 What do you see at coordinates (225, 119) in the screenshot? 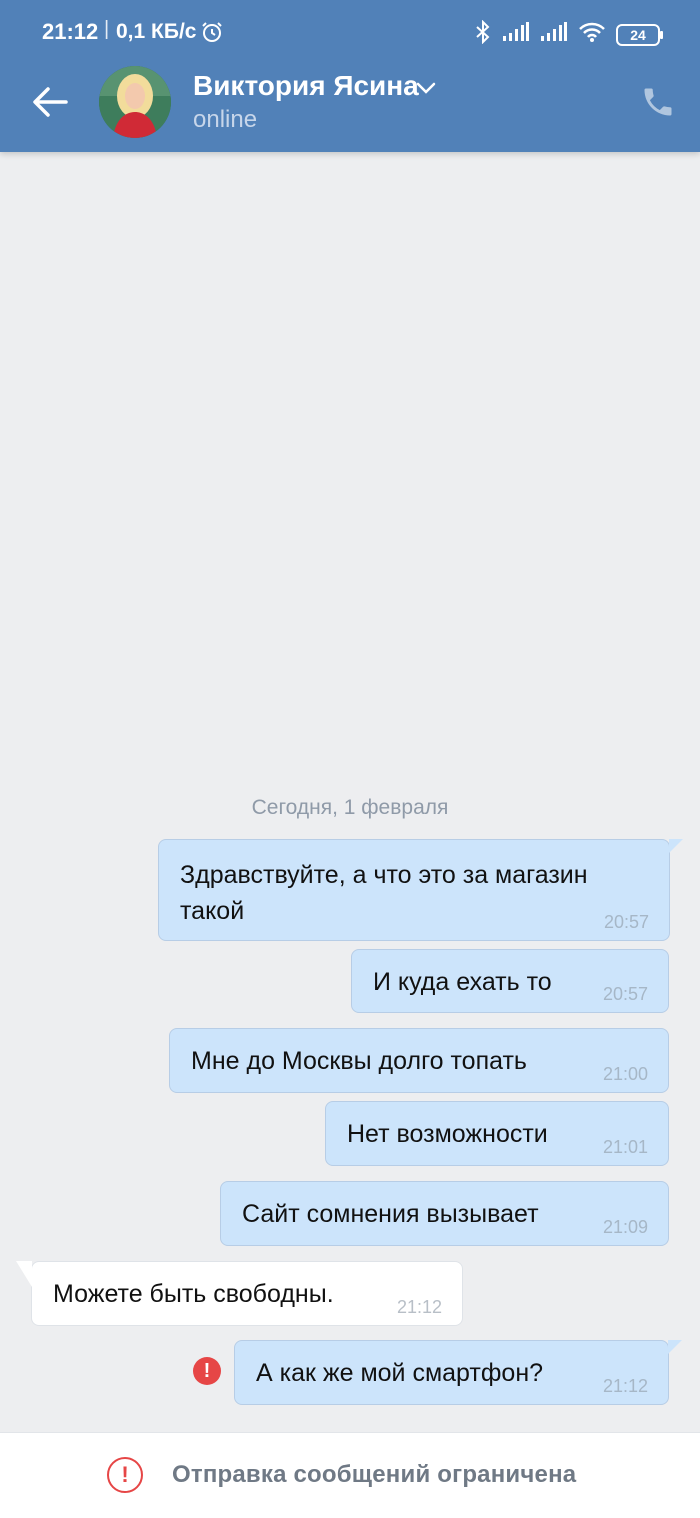
I see `contact-status: online` at bounding box center [225, 119].